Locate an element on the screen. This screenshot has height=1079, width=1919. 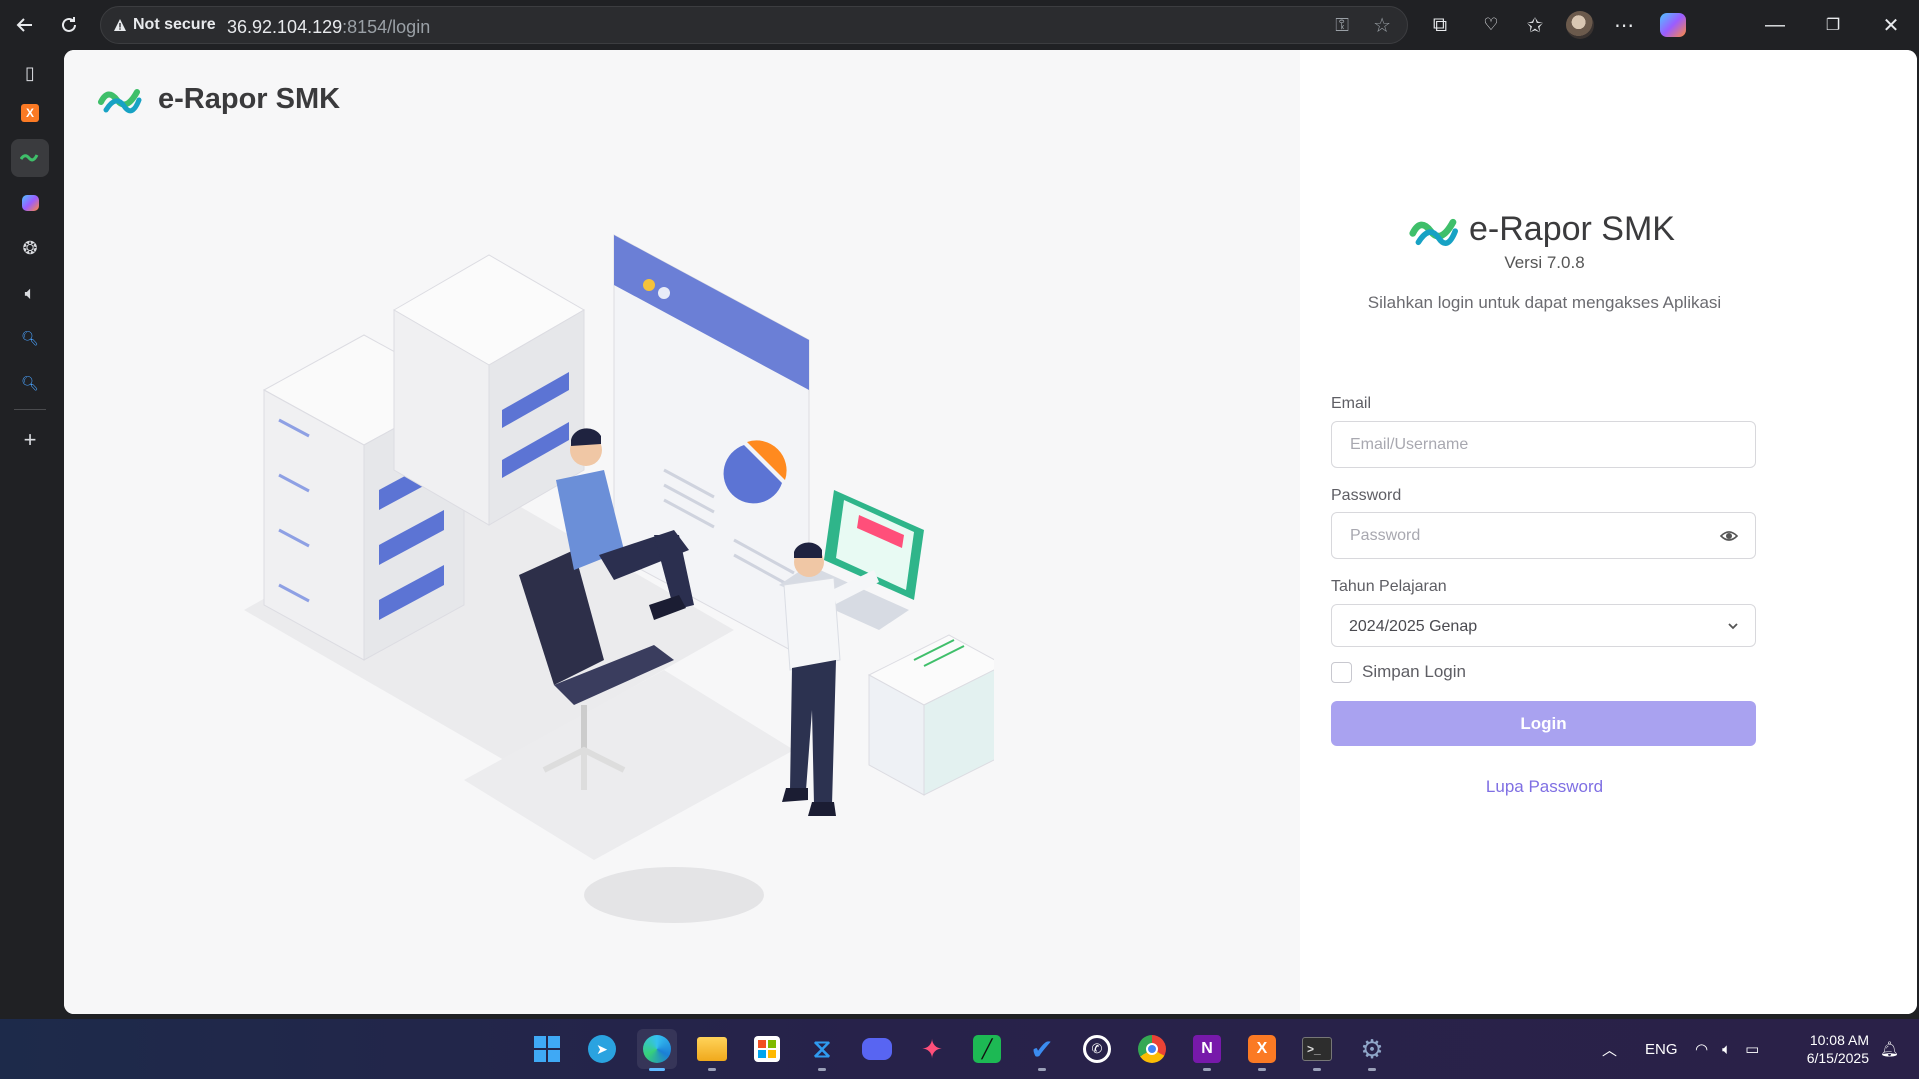
forgot-password-link: Lupa Password is located at coordinates (1544, 787).